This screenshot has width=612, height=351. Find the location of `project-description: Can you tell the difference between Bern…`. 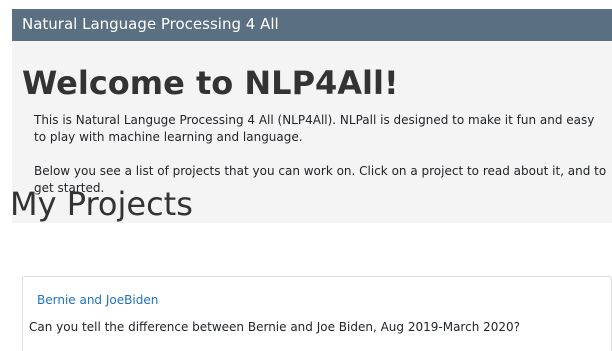

project-description: Can you tell the difference between Bern… is located at coordinates (275, 327).